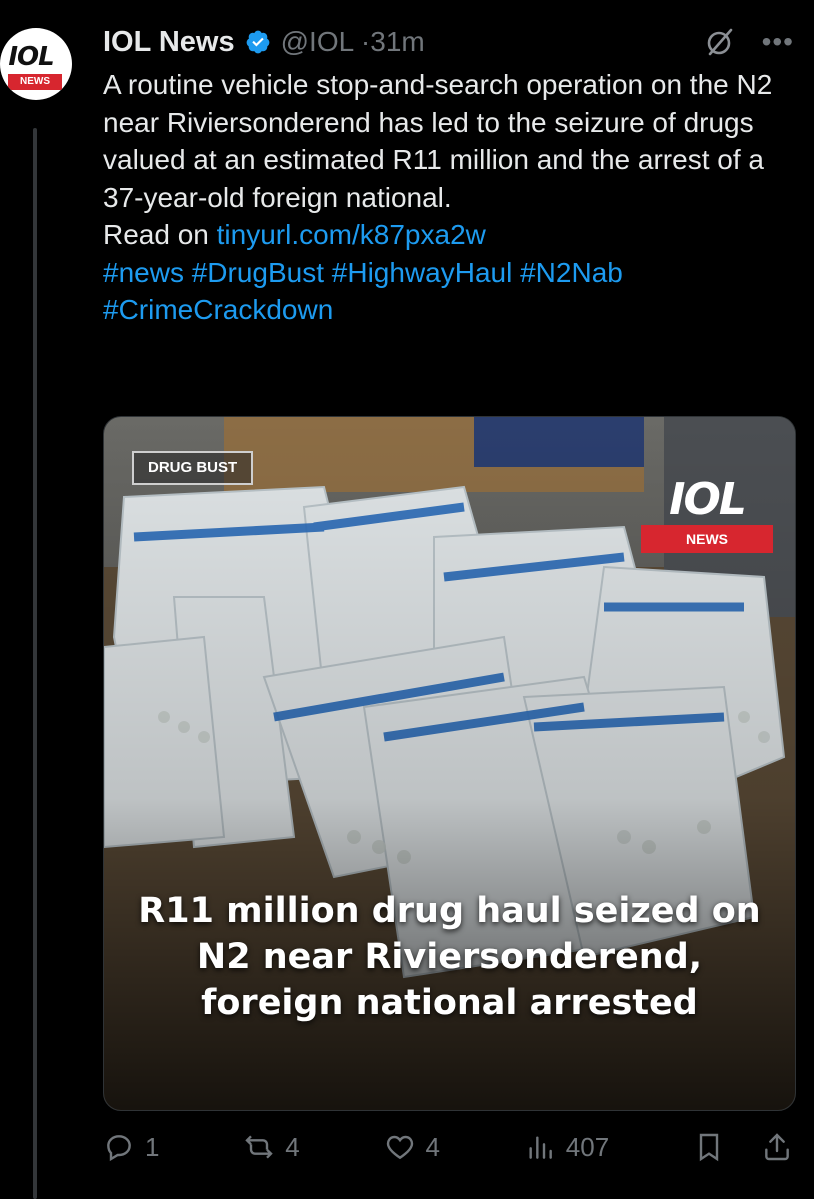 The height and width of the screenshot is (1199, 814). What do you see at coordinates (169, 42) in the screenshot?
I see `account-name: IOL News` at bounding box center [169, 42].